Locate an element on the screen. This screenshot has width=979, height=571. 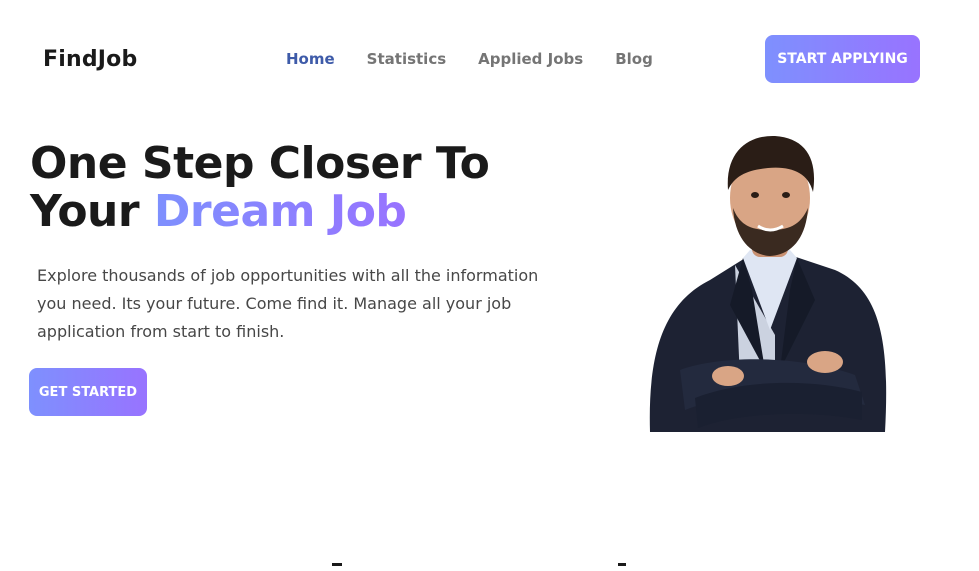
hero-title-accent: Dream Job is located at coordinates (280, 211).